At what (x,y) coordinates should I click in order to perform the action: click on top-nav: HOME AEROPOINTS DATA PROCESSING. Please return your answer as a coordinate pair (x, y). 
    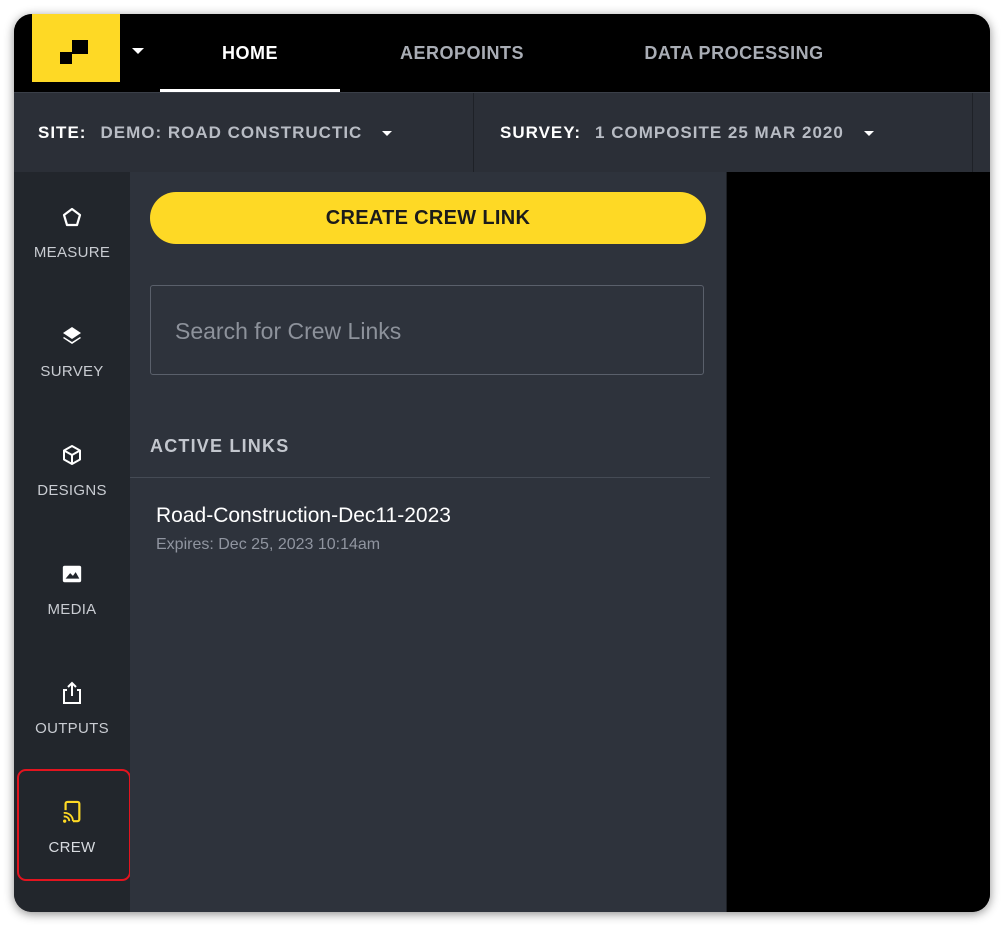
    Looking at the image, I should click on (502, 53).